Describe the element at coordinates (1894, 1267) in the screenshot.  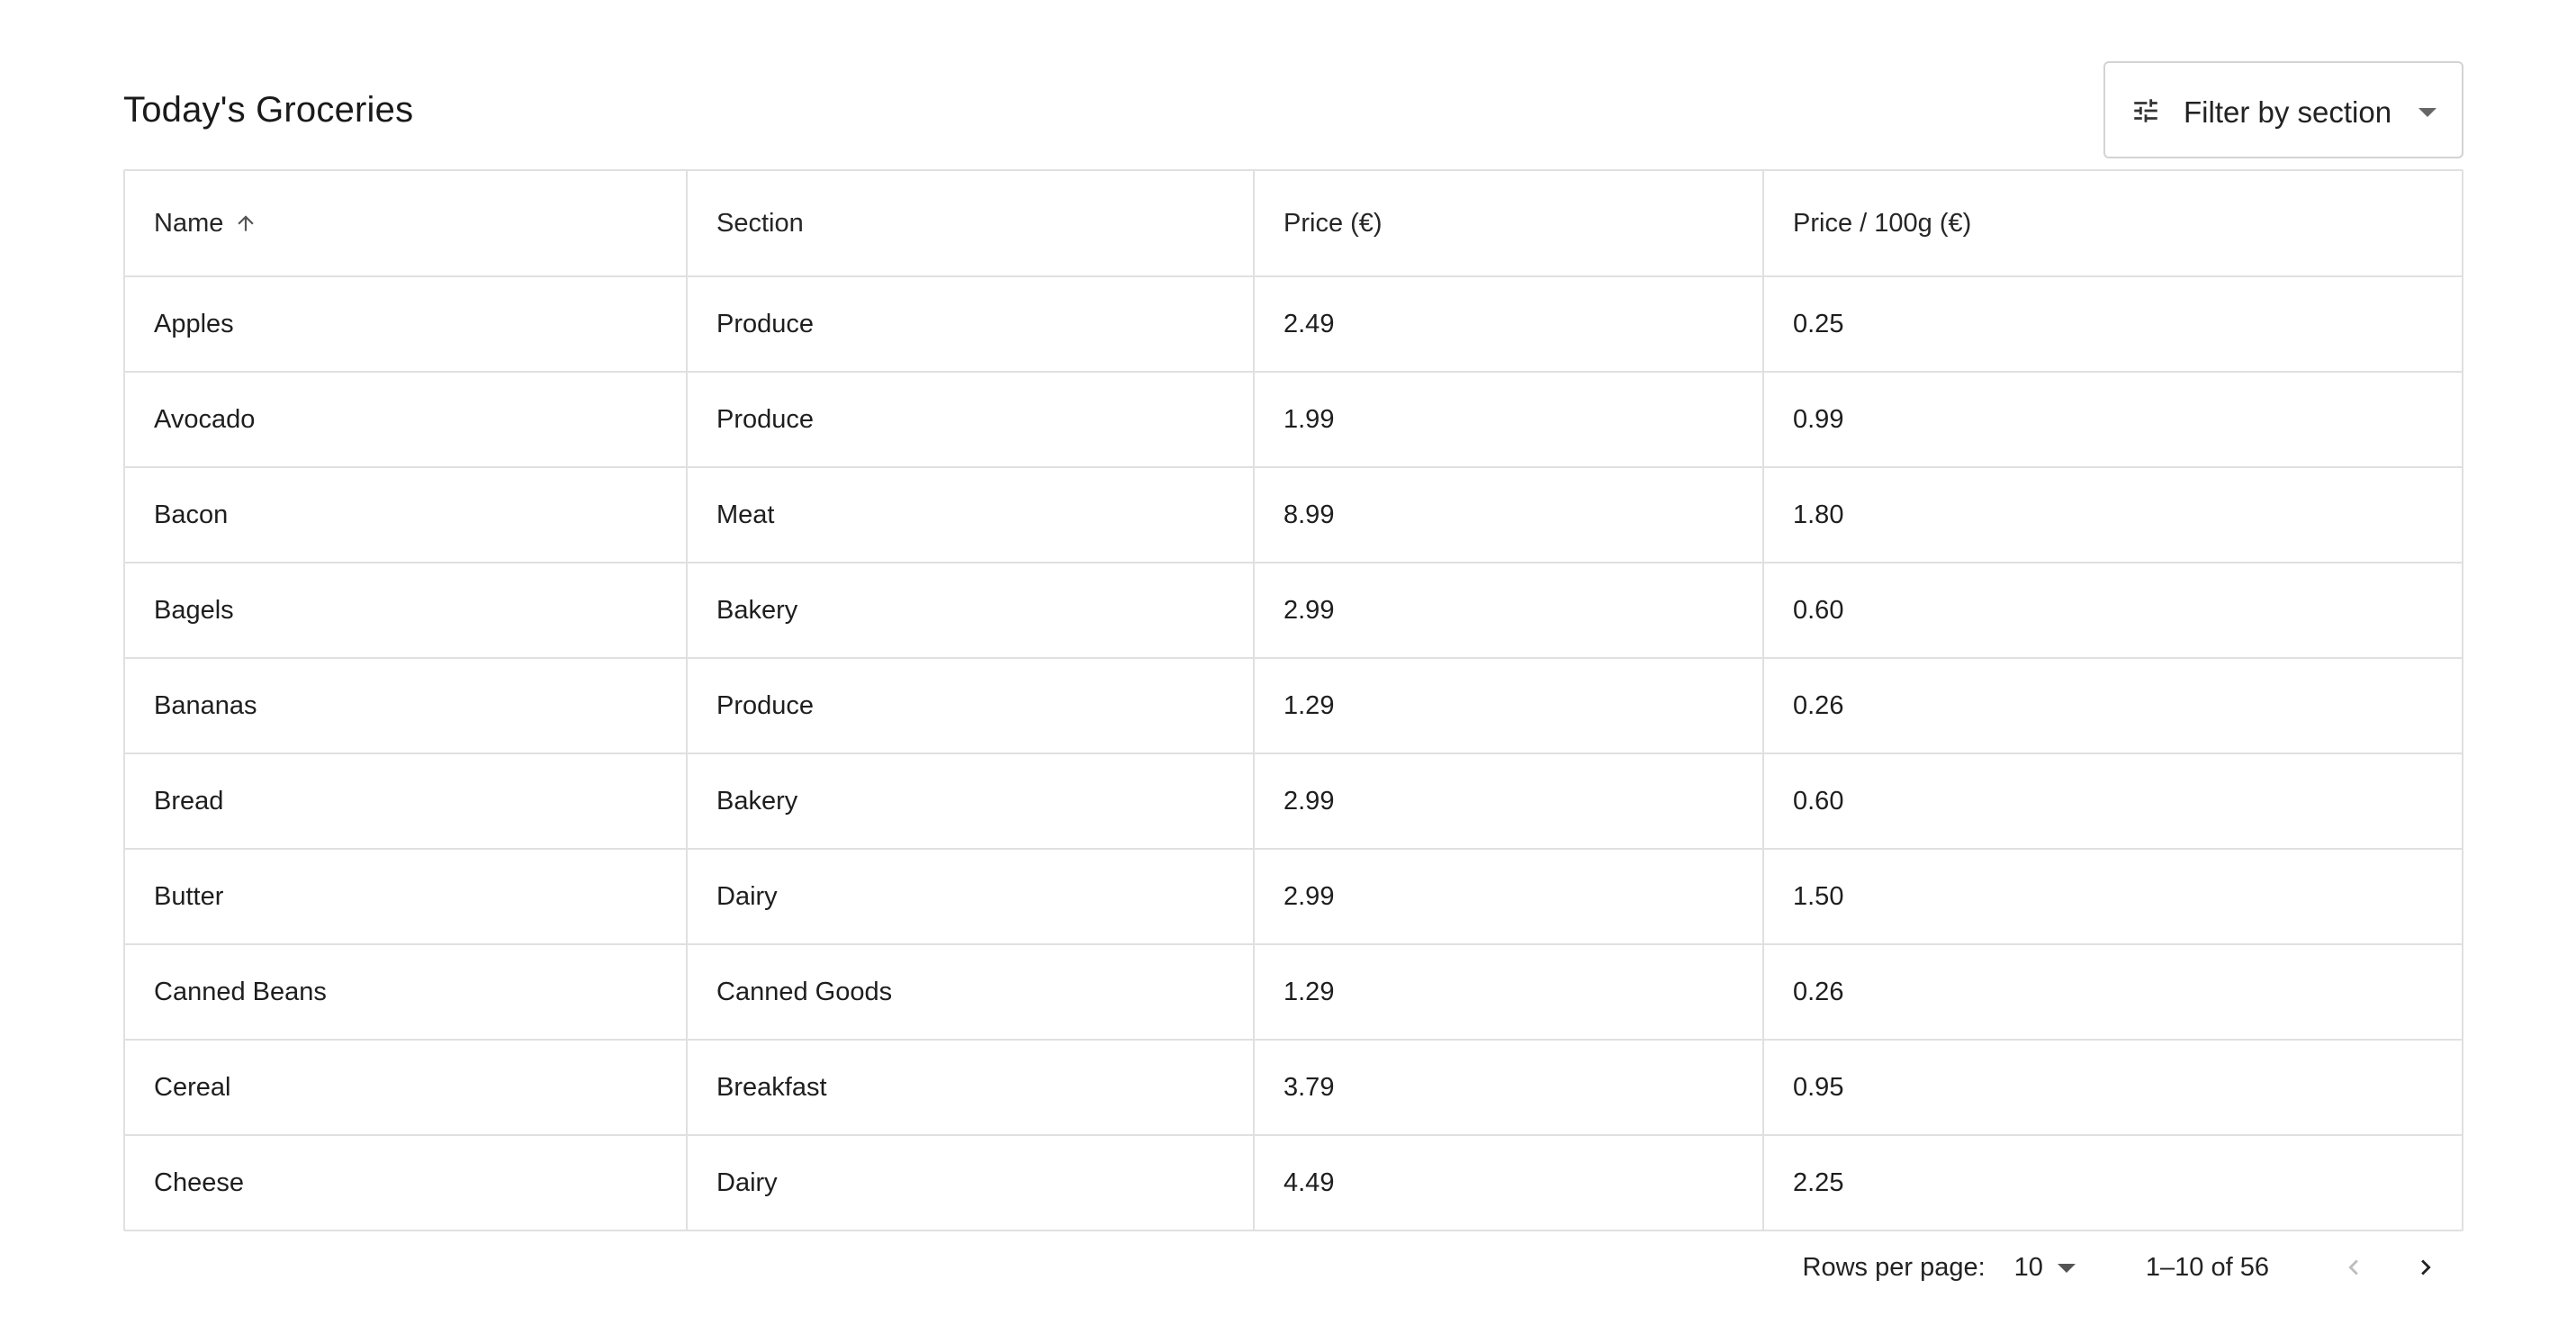
I see `rows-per-page-label: Rows per page:` at that location.